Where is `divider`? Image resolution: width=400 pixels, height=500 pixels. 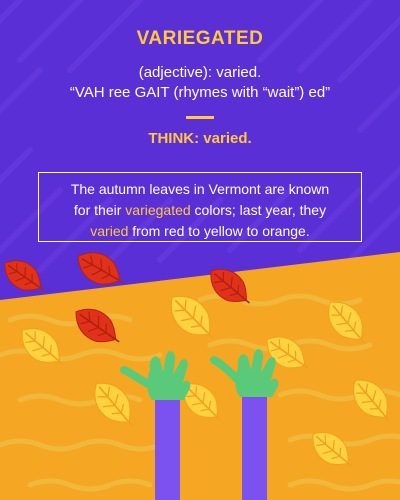
divider is located at coordinates (200, 117).